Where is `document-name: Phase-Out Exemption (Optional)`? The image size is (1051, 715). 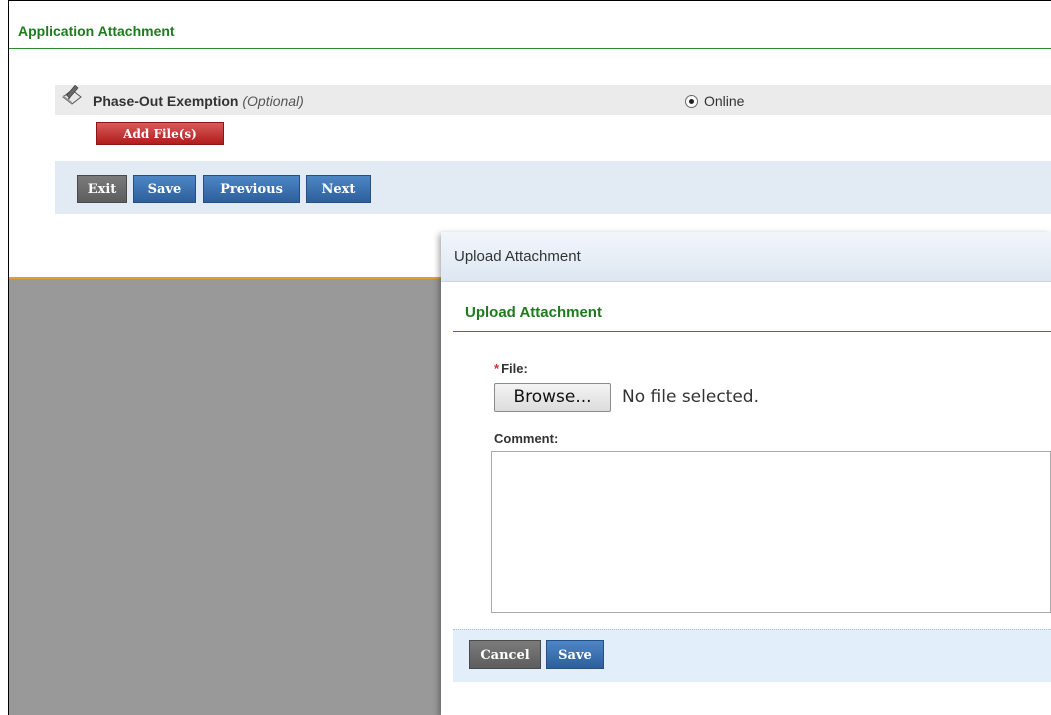
document-name: Phase-Out Exemption (Optional) is located at coordinates (198, 101).